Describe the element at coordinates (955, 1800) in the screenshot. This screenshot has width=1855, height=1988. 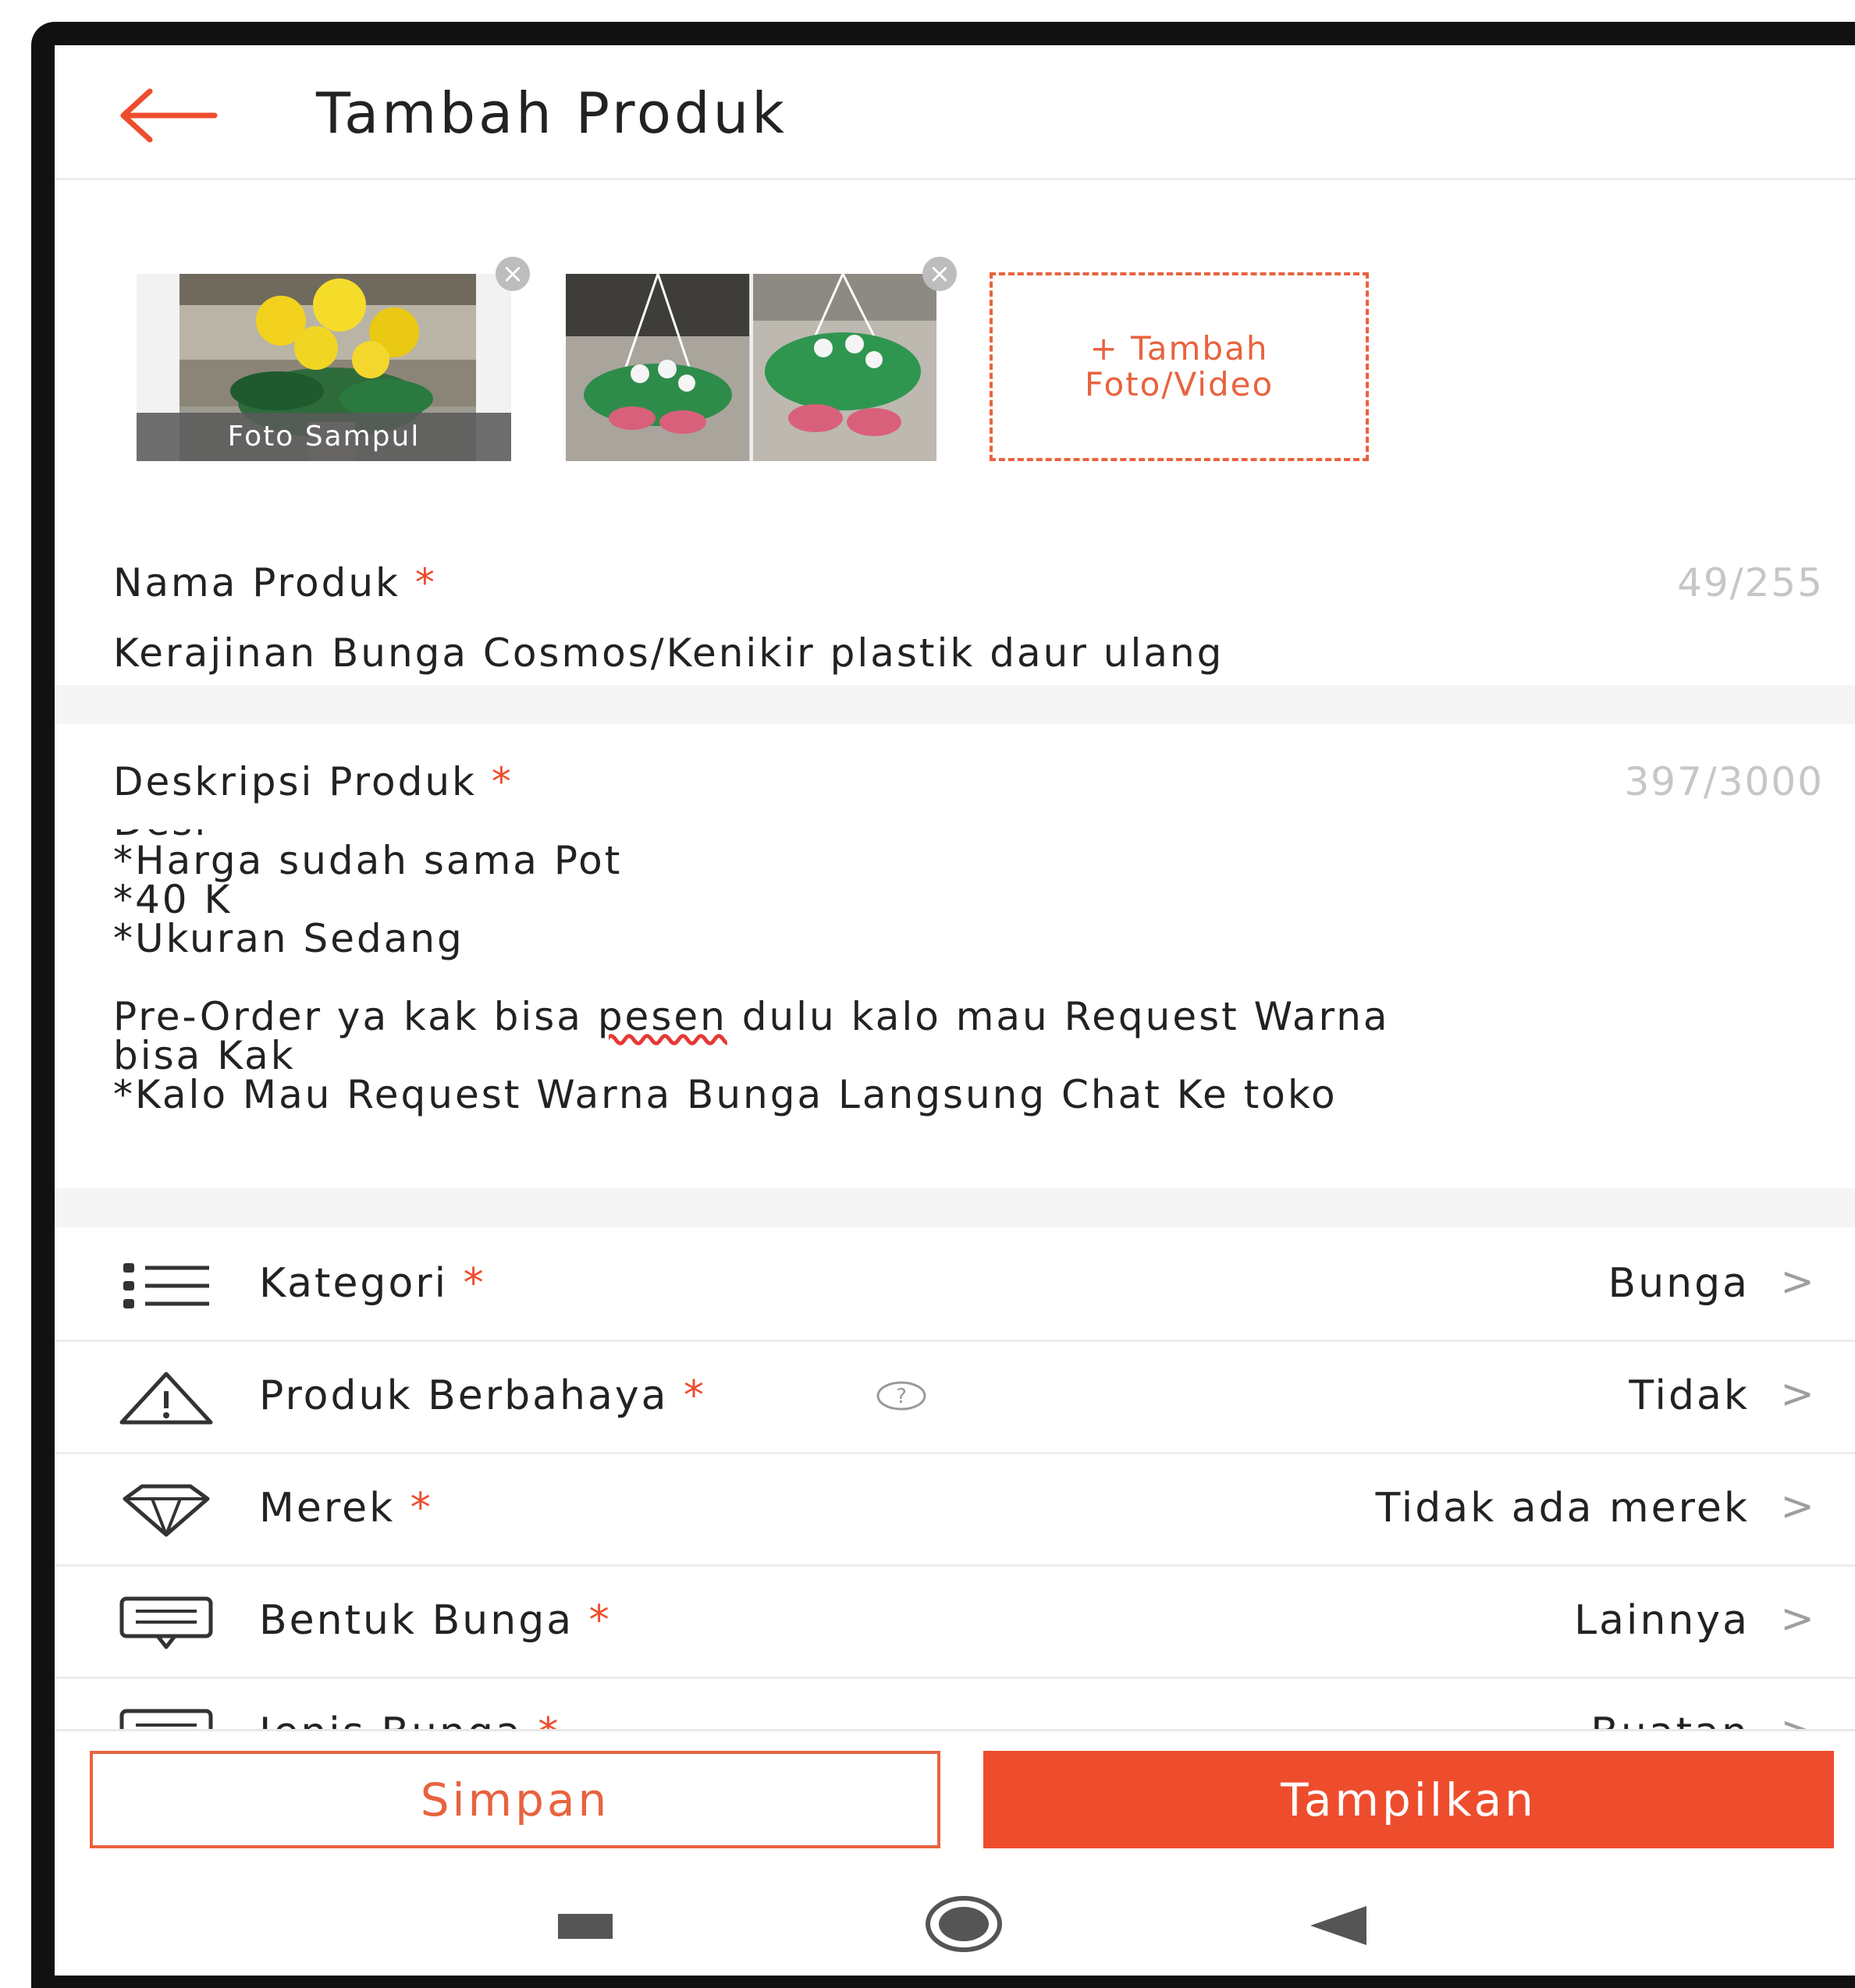
I see `action-bar: Simpan Tampilkan` at that location.